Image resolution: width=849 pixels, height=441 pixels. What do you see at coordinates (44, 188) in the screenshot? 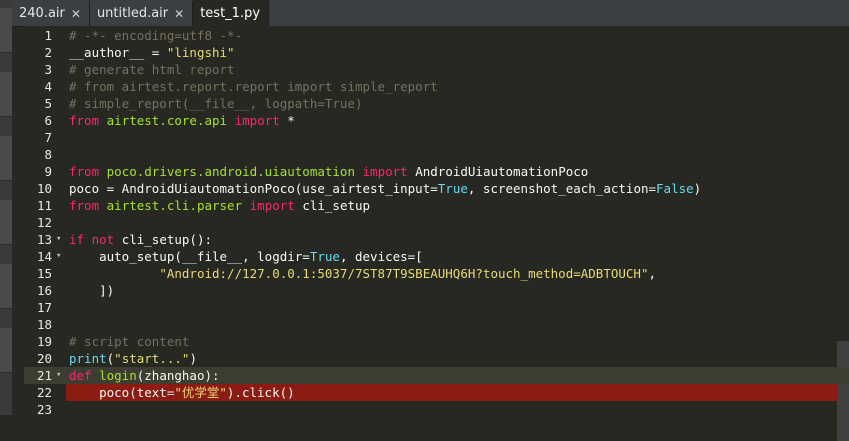
I see `line-number: 10` at bounding box center [44, 188].